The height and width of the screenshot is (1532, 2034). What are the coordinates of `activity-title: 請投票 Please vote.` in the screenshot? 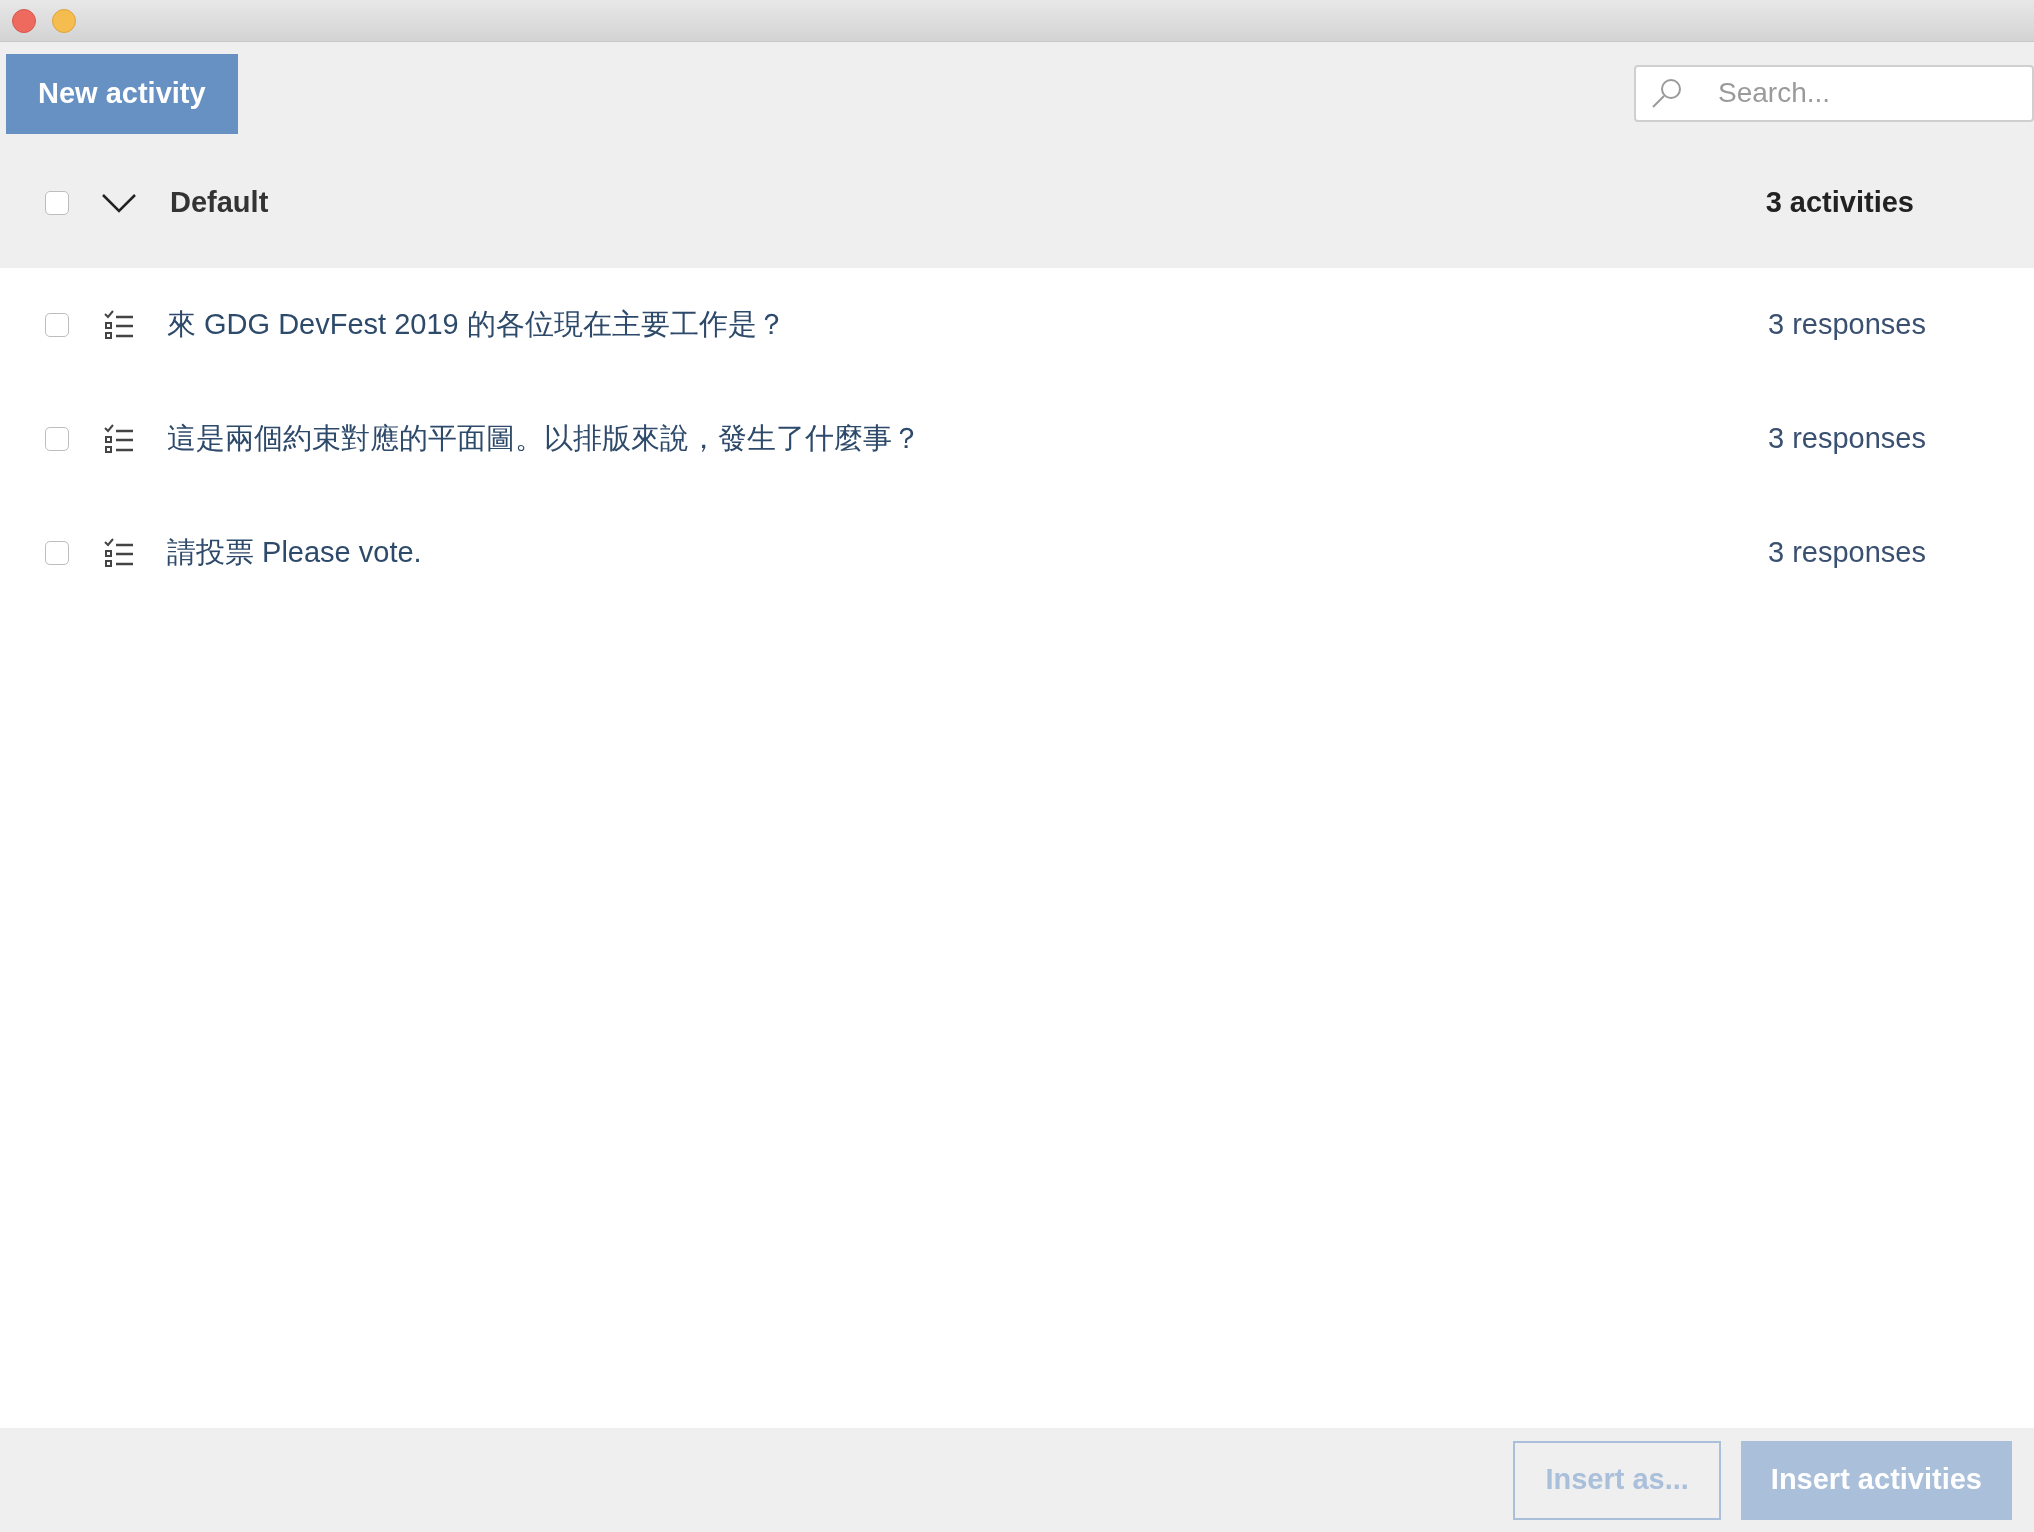 It's located at (294, 553).